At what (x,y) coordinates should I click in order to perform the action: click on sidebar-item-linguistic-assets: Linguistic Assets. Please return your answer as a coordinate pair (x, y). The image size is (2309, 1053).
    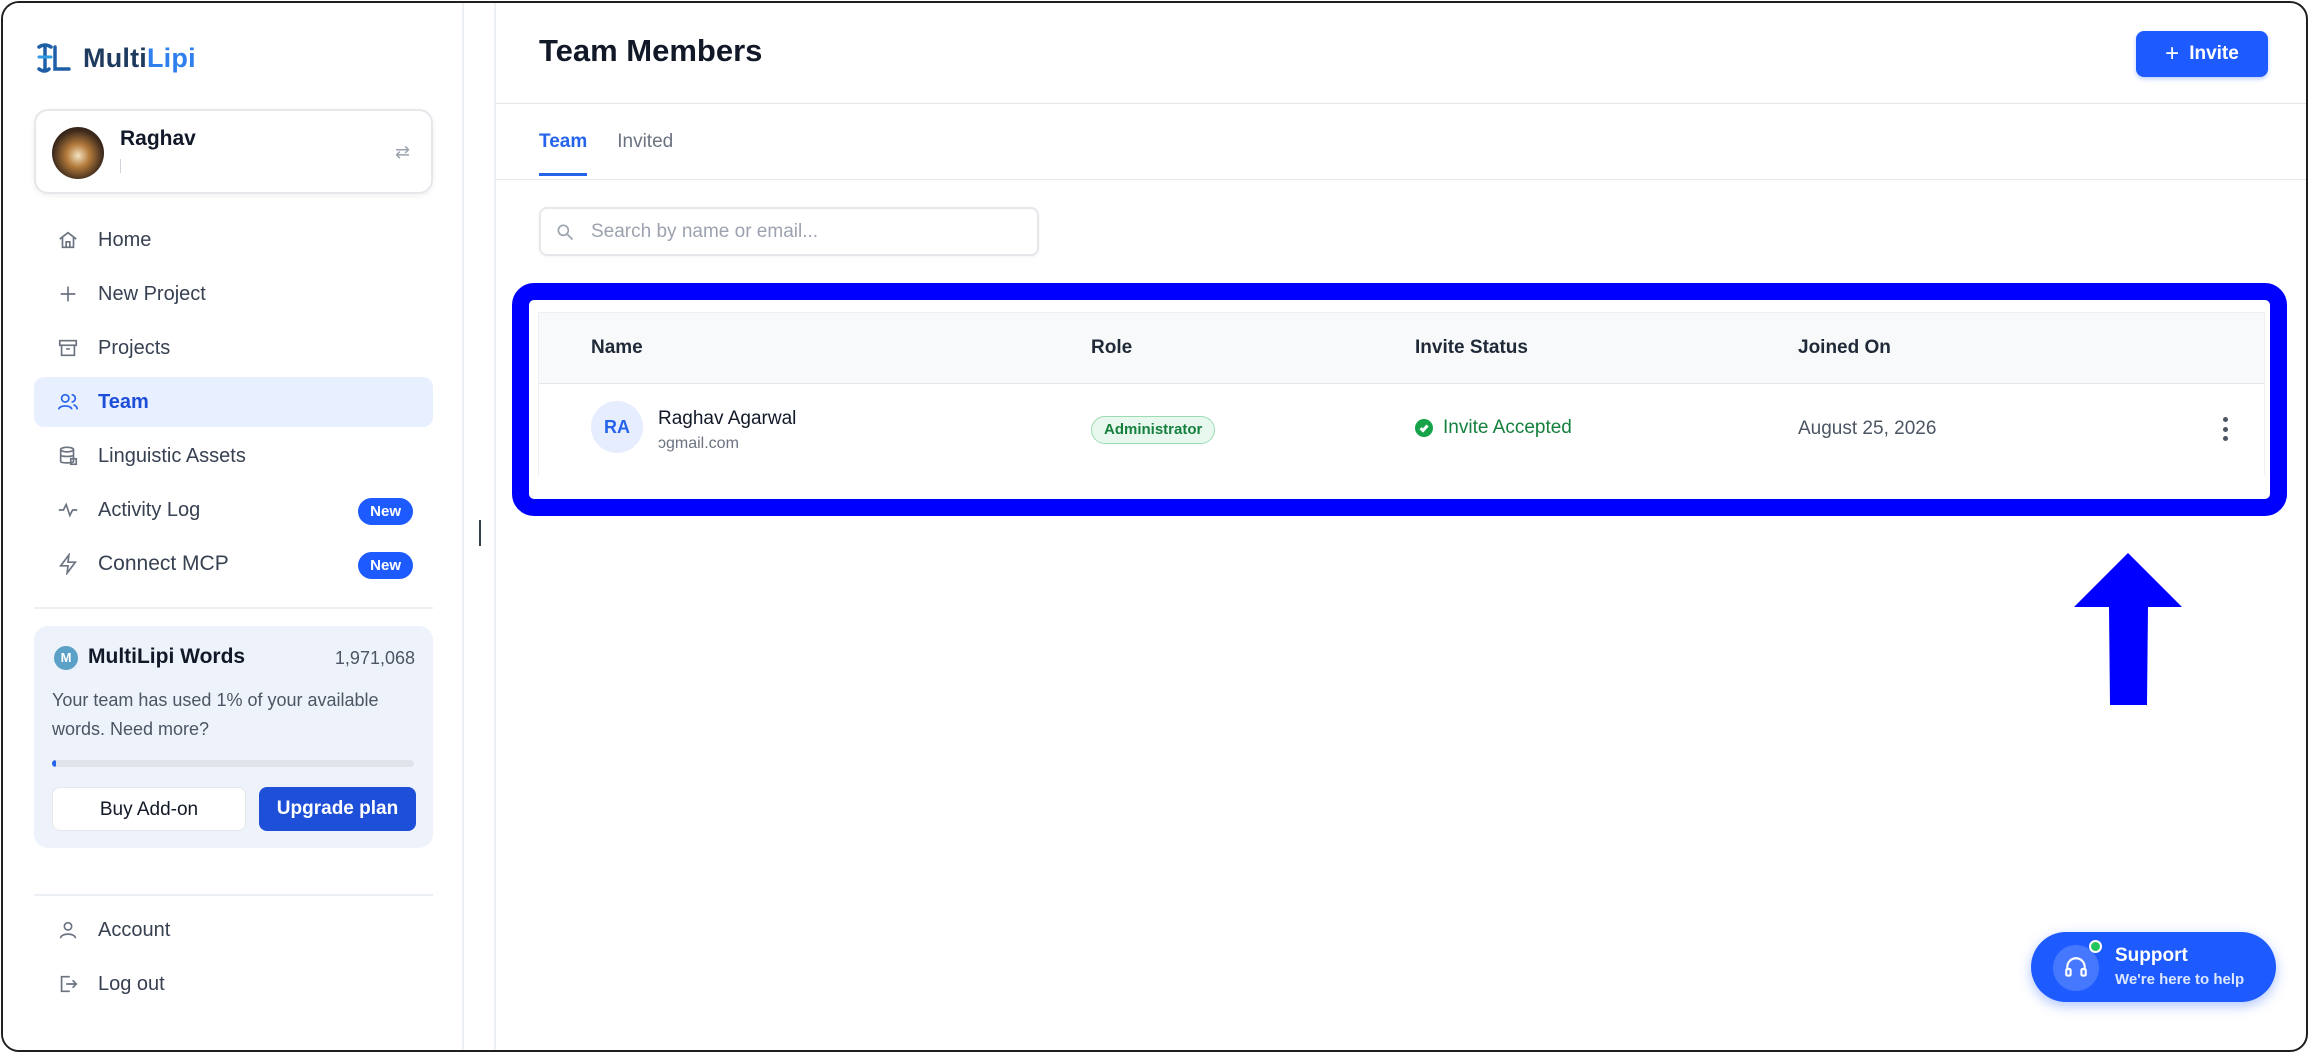
    Looking at the image, I should click on (233, 456).